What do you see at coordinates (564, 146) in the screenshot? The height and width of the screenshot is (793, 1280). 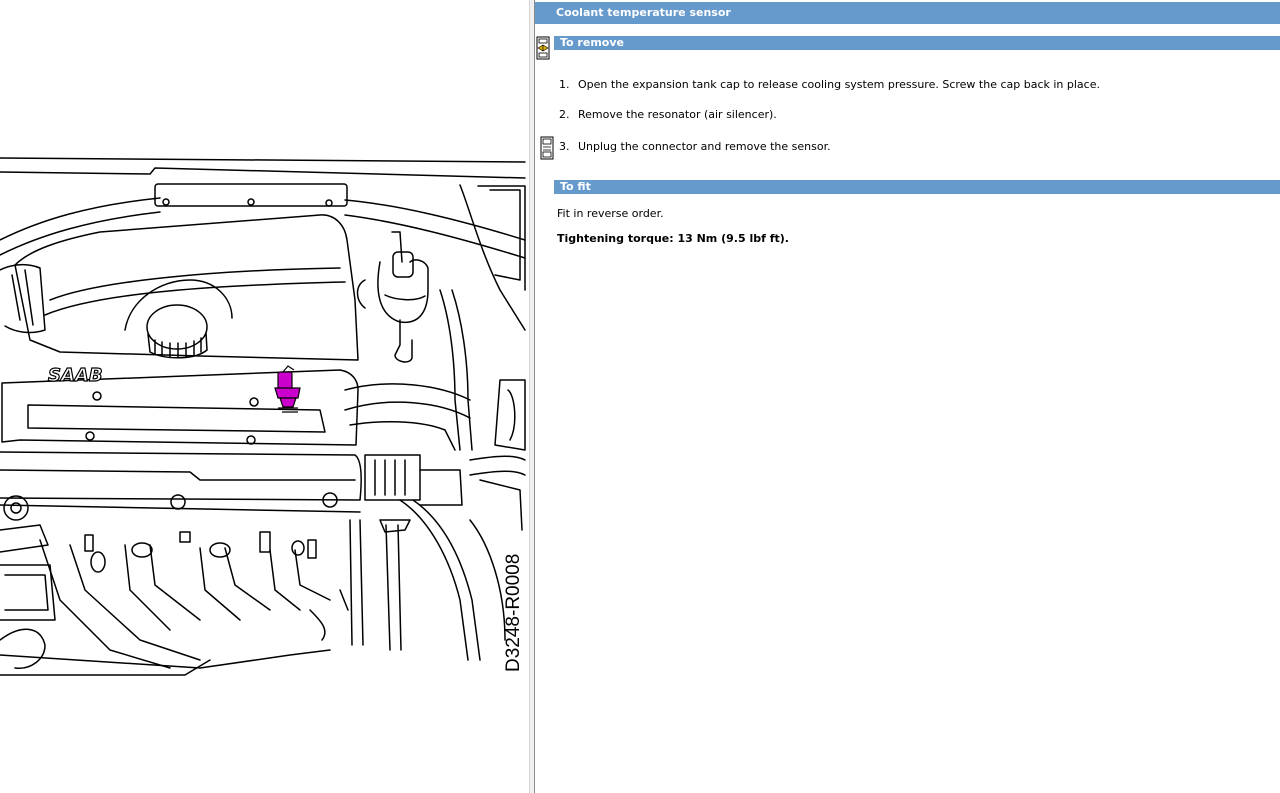 I see `step-number: 3.` at bounding box center [564, 146].